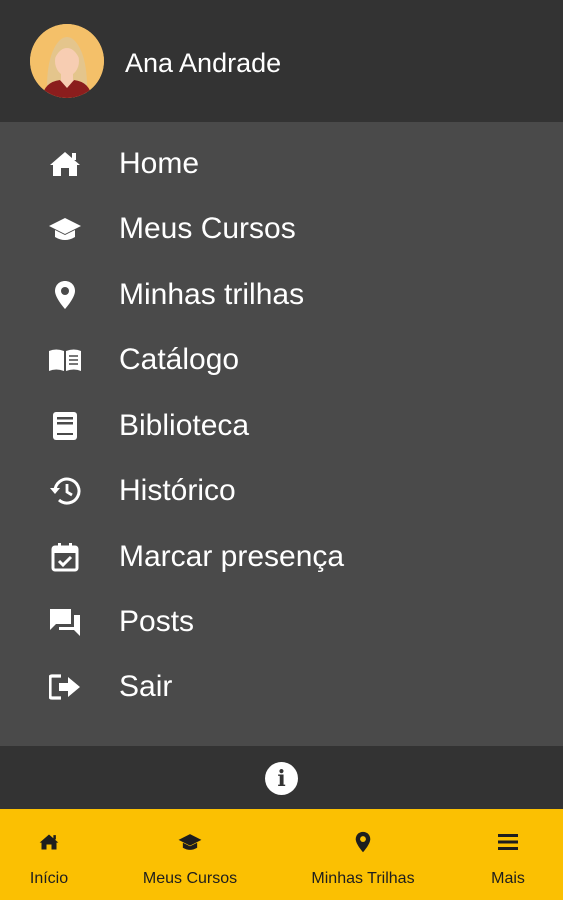  I want to click on menu-item-historico: Histórico, so click(281, 491).